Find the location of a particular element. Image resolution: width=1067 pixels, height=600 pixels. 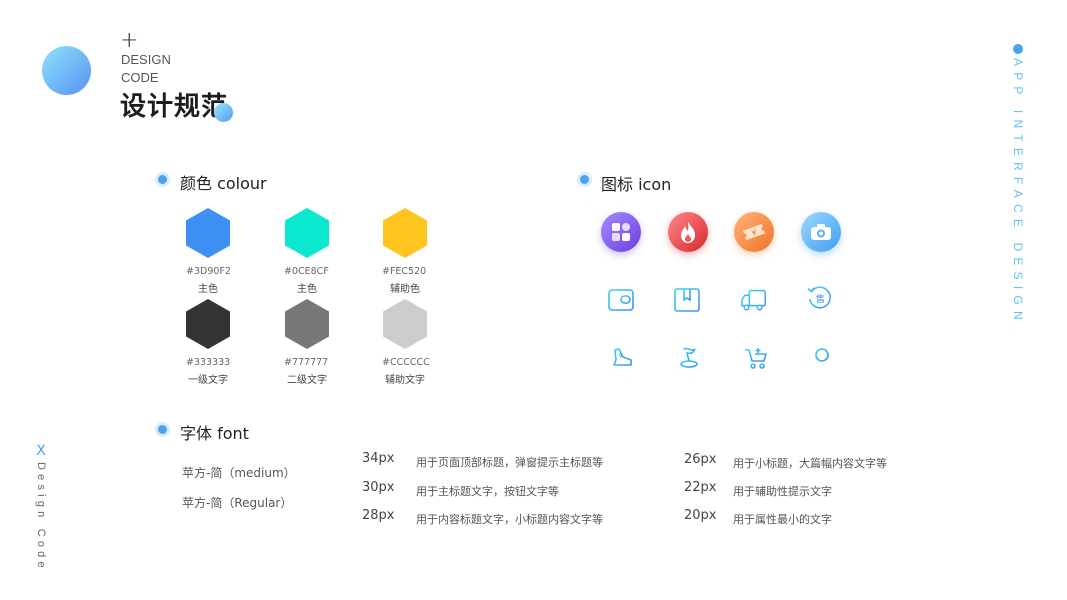

truck-icon is located at coordinates (754, 300).